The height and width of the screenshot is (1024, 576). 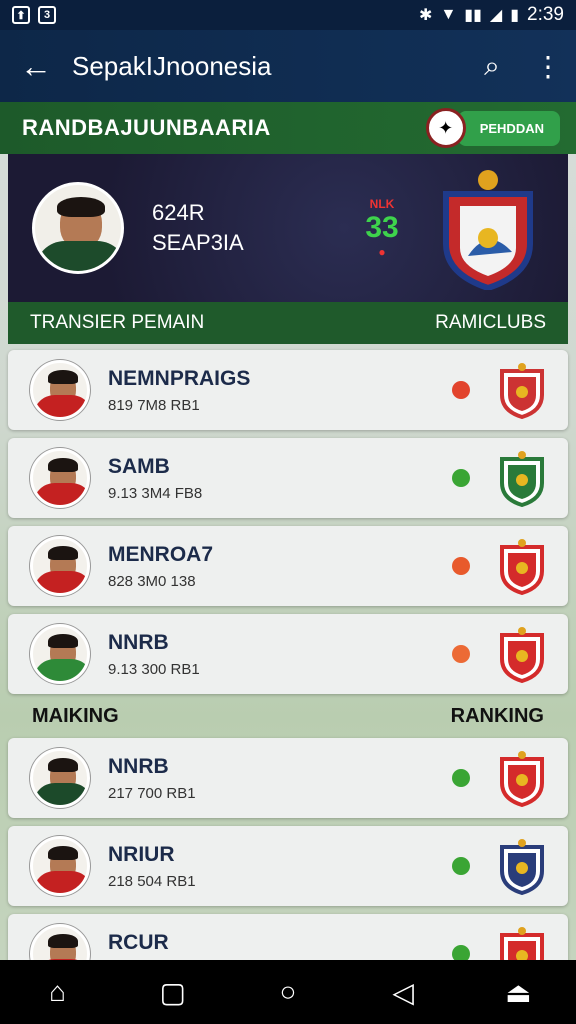 I want to click on player-card: NNRB 9.13 300 RB1, so click(x=288, y=654).